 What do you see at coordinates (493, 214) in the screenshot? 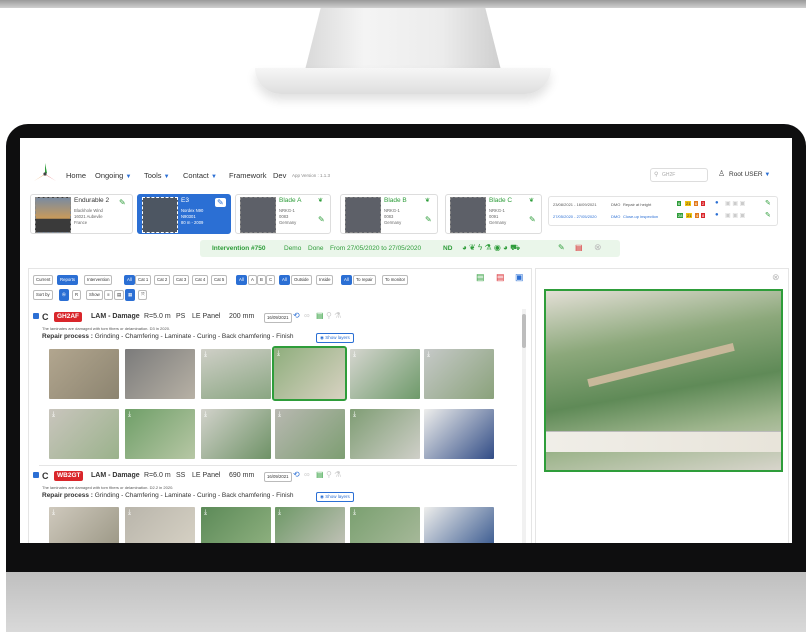
I see `blade-card-c: Blade C NRKG-1 0091 Germany ❦ ✎` at bounding box center [493, 214].